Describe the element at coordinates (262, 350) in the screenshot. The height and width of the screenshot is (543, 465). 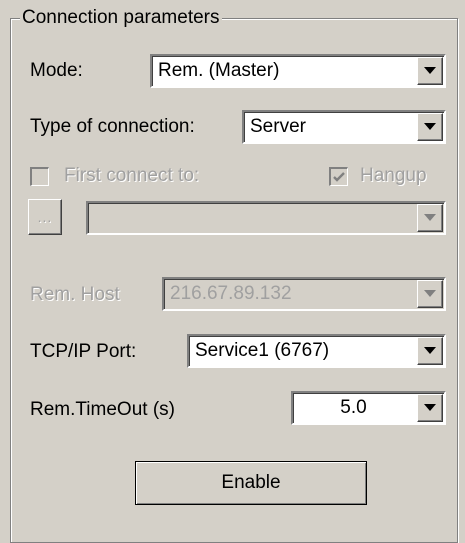
I see `tcp-port-value: Service1 (6767)` at that location.